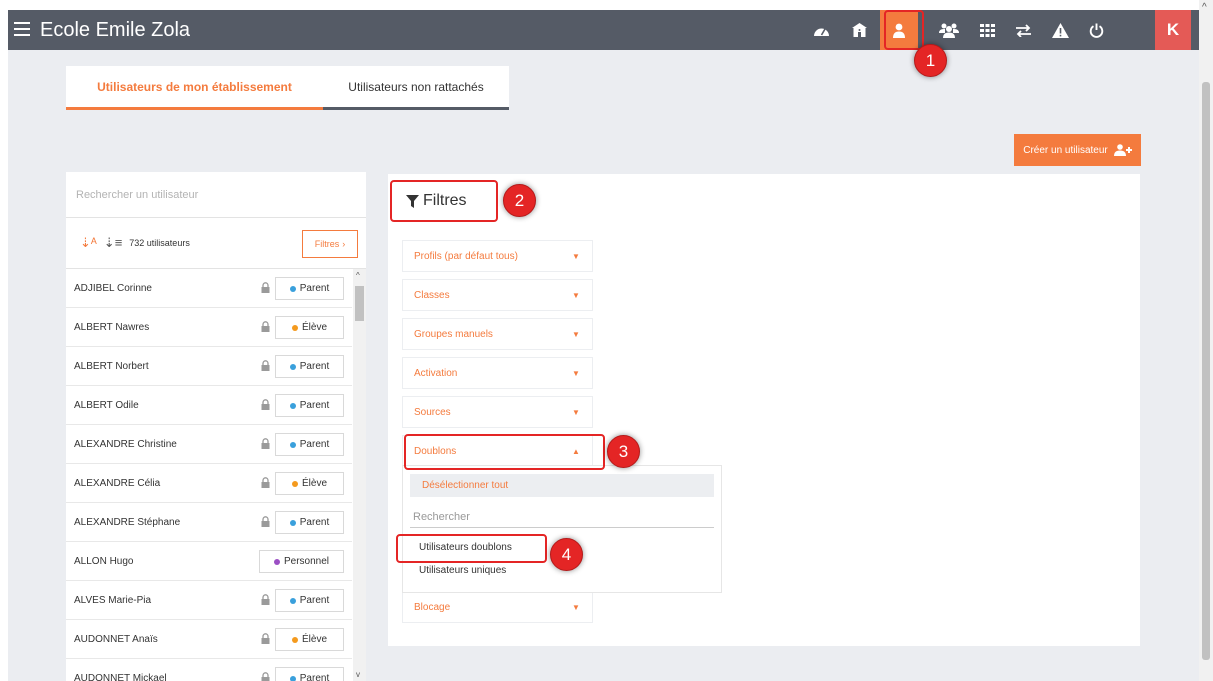 The width and height of the screenshot is (1213, 681). I want to click on warning-icon, so click(1060, 30).